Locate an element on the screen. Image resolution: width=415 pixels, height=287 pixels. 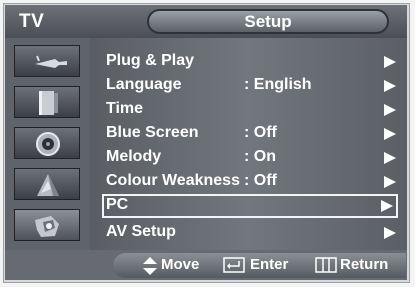
page-title: Setup is located at coordinates (268, 21).